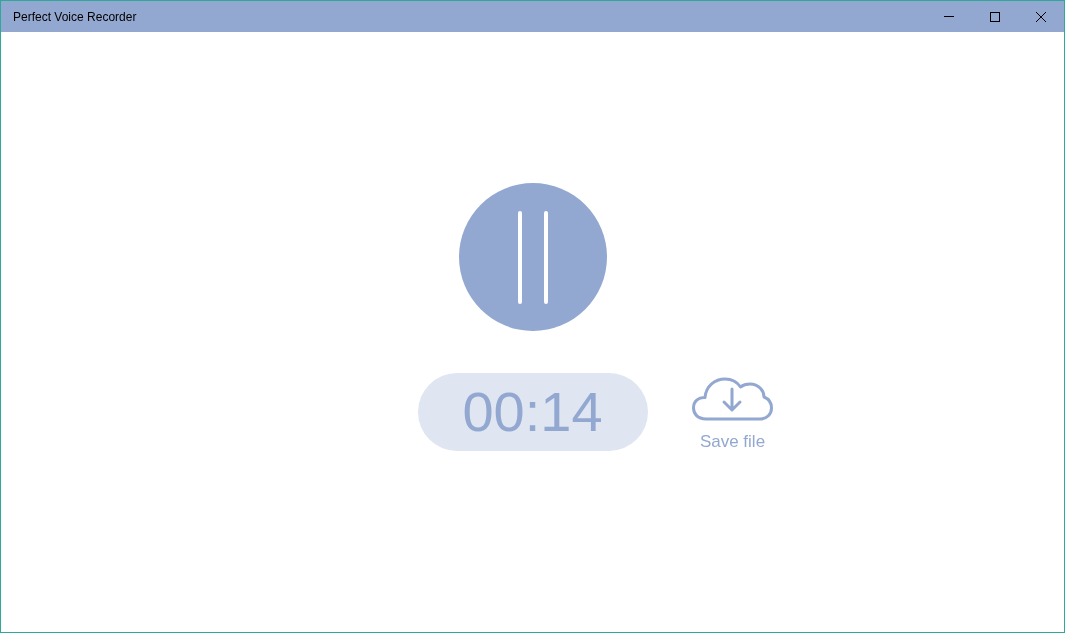 Image resolution: width=1065 pixels, height=633 pixels. I want to click on minimize-icon, so click(949, 16).